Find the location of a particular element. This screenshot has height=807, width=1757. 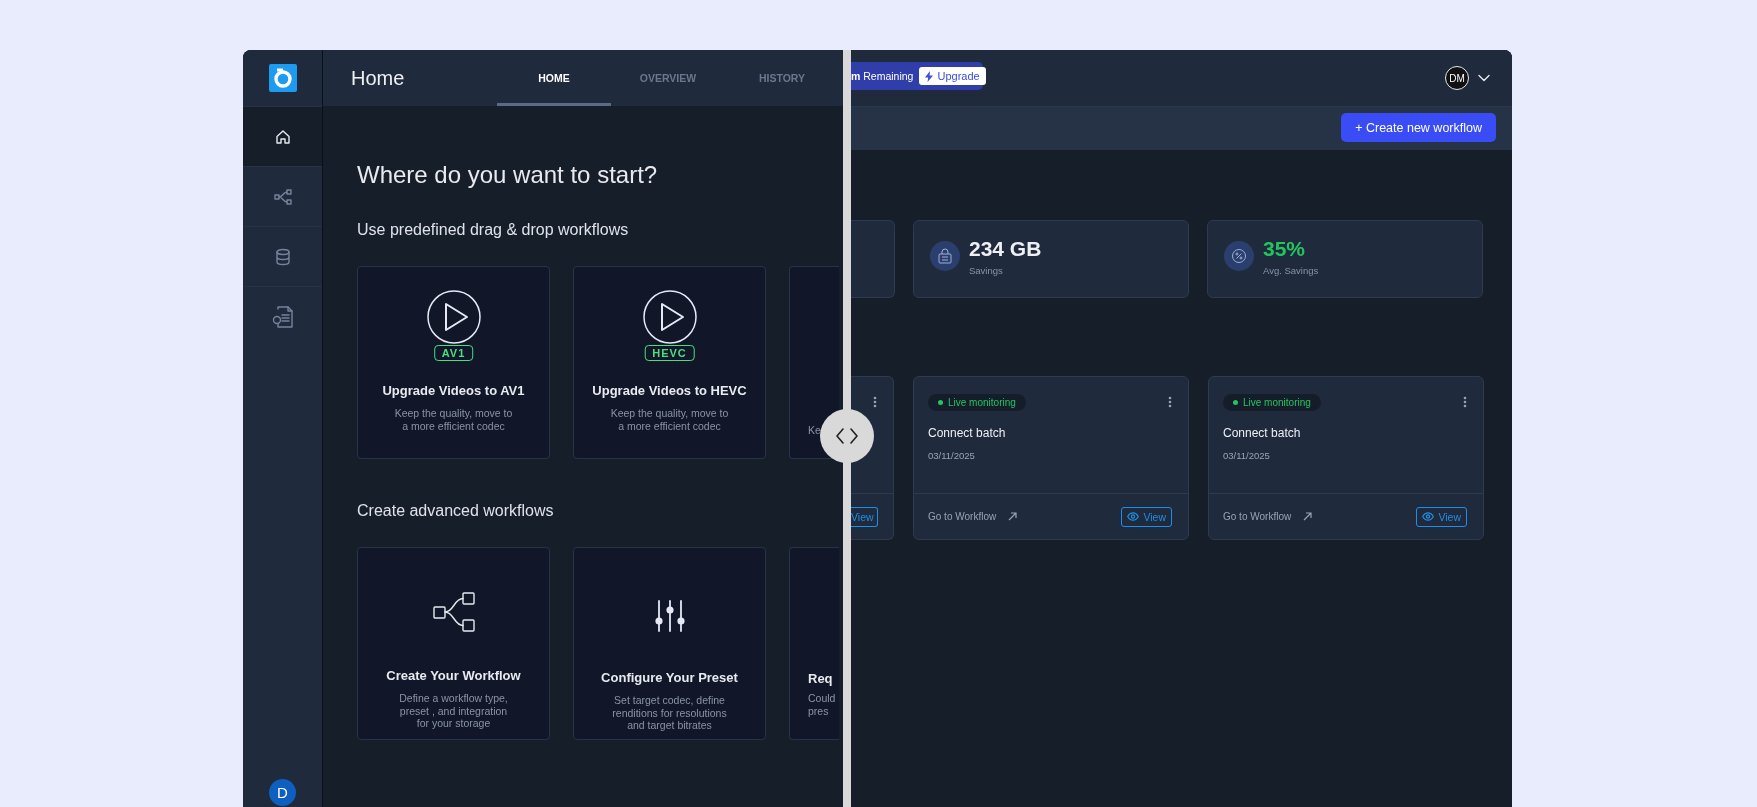

workflow-card: HEVC Upgrade Videos to HEVC Keep the quality, move to a more efficient codec is located at coordinates (669, 362).